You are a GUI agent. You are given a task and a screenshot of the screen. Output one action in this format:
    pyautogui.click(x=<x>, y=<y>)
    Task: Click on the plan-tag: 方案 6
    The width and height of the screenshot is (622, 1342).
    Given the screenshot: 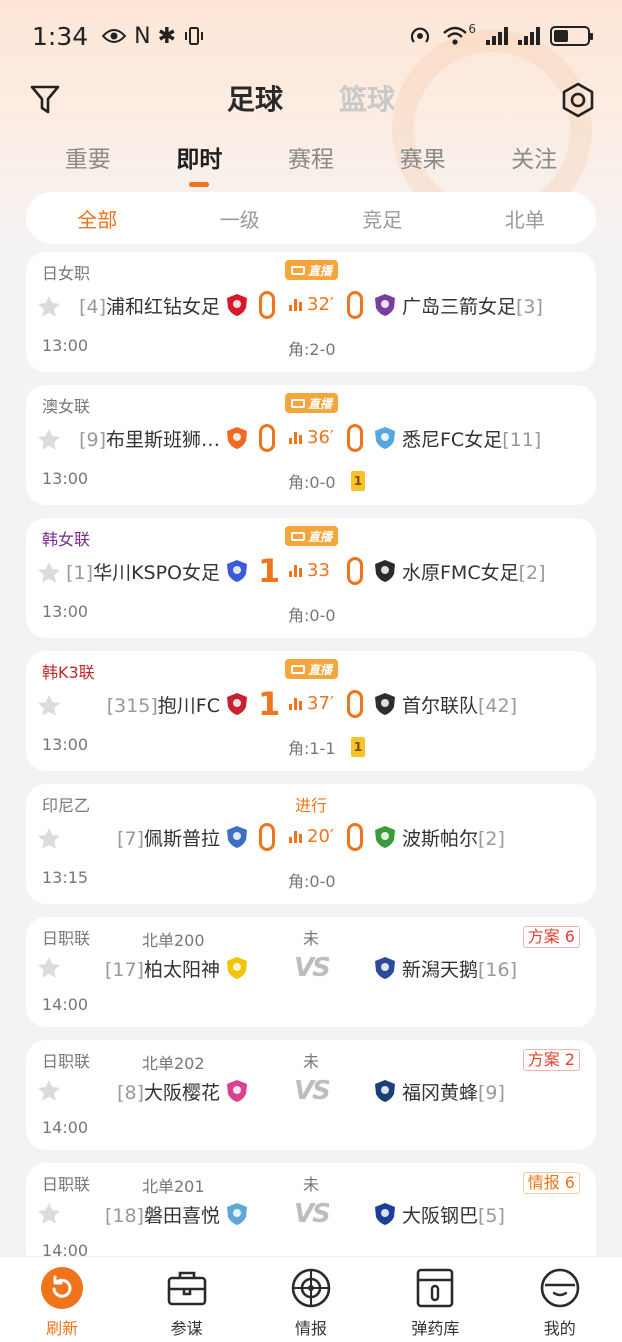 What is the action you would take?
    pyautogui.click(x=551, y=937)
    